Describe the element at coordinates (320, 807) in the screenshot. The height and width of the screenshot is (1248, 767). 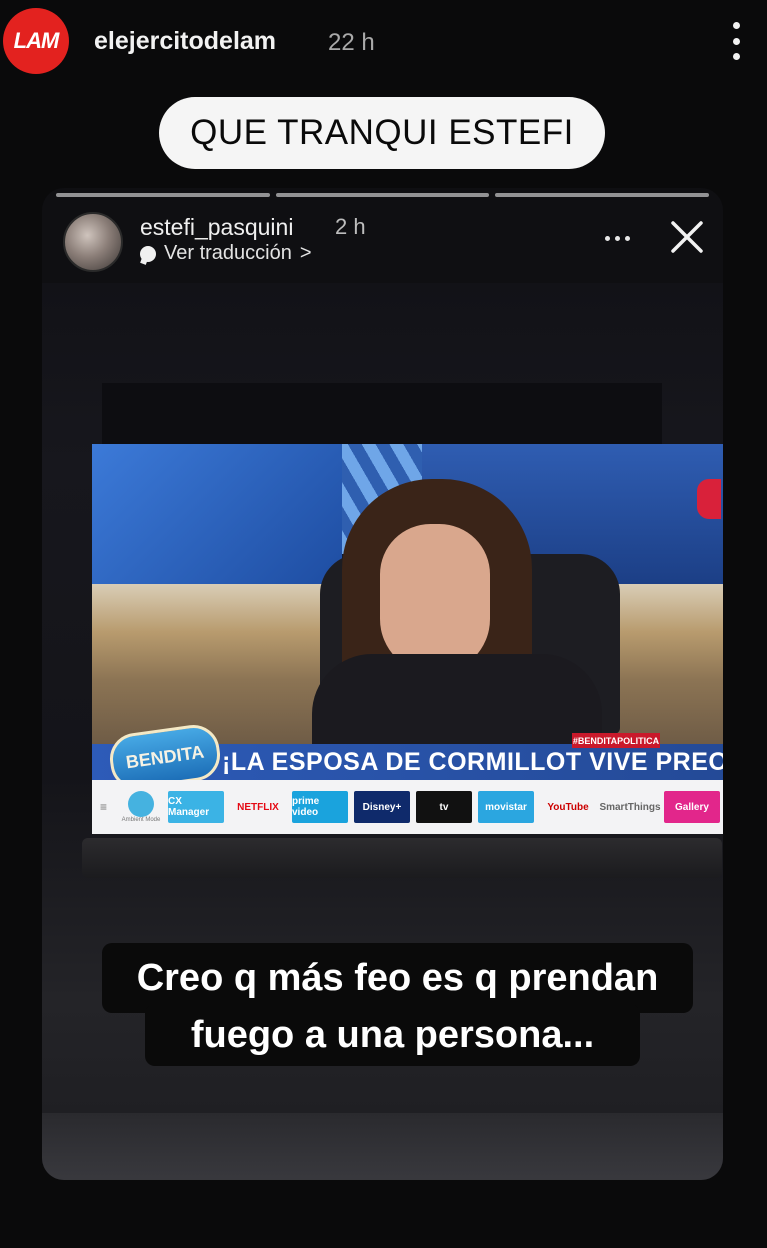
I see `tv-app-tile: prime video` at that location.